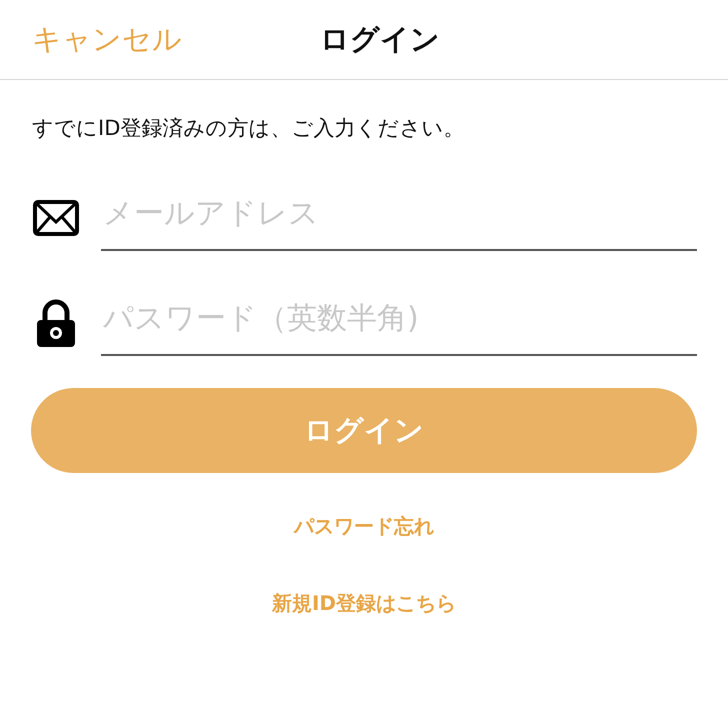 The image size is (728, 701). I want to click on login-button: ログイン, so click(364, 430).